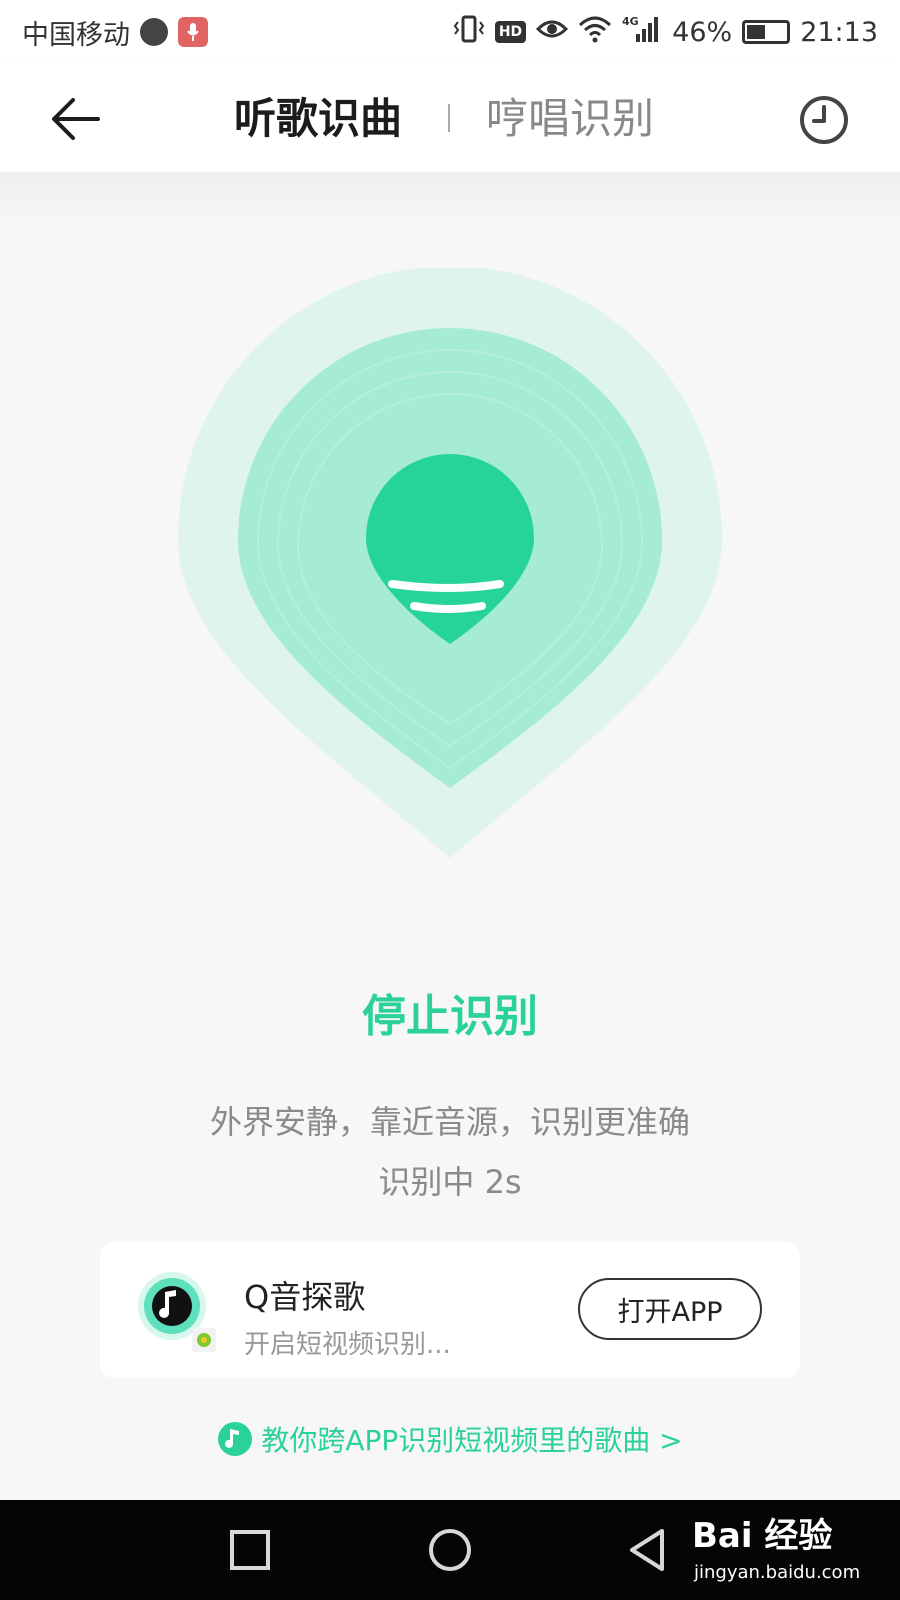 The width and height of the screenshot is (900, 1600). Describe the element at coordinates (570, 119) in the screenshot. I see `tab-humming-recognition: 哼唱识别` at that location.